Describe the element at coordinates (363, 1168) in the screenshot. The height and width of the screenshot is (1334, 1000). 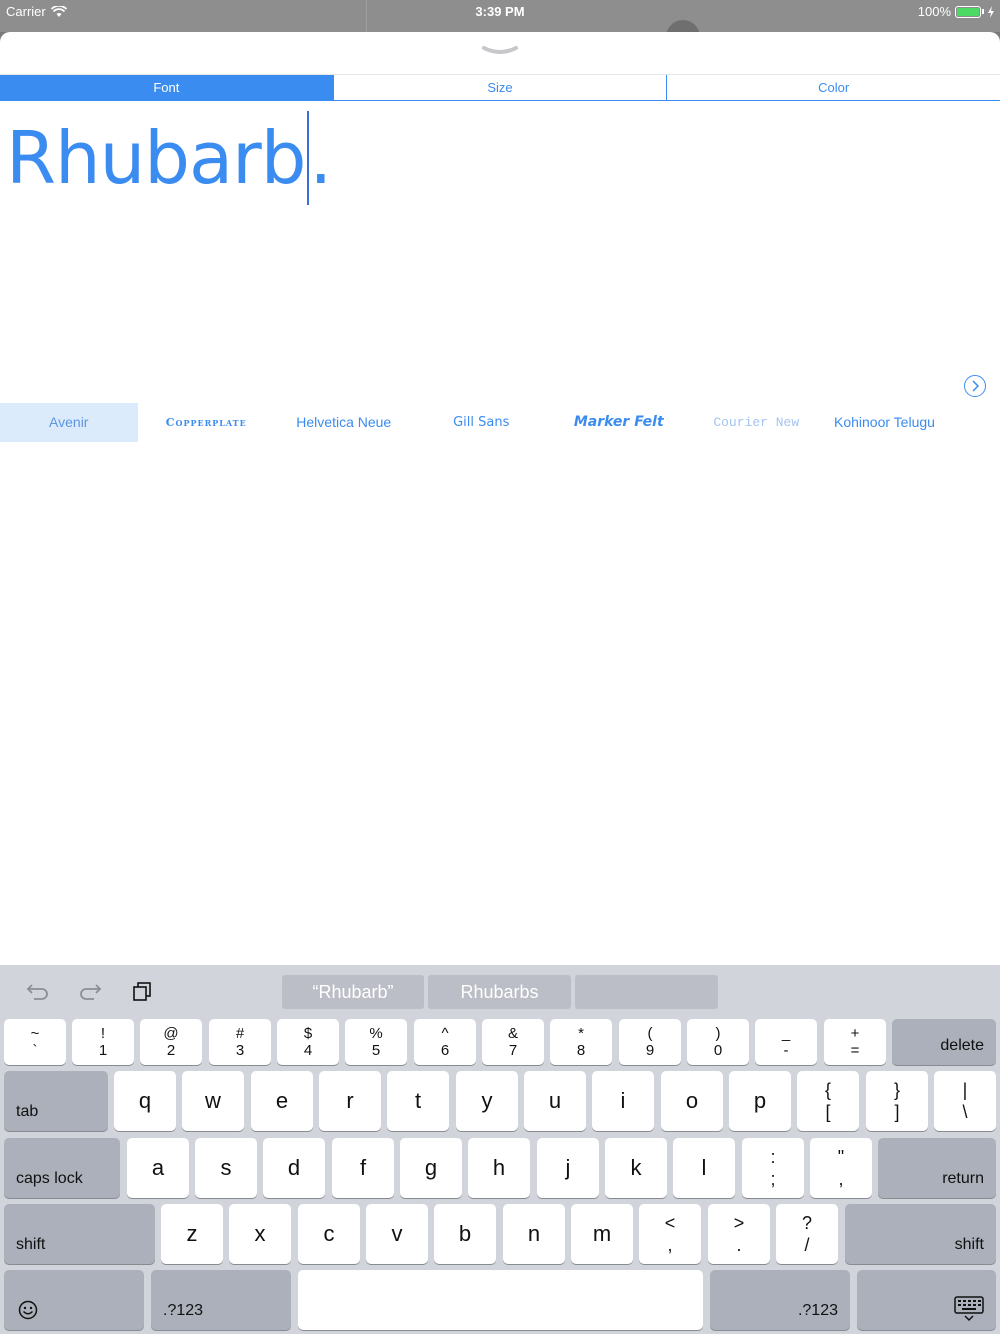
I see `key-f: f` at that location.